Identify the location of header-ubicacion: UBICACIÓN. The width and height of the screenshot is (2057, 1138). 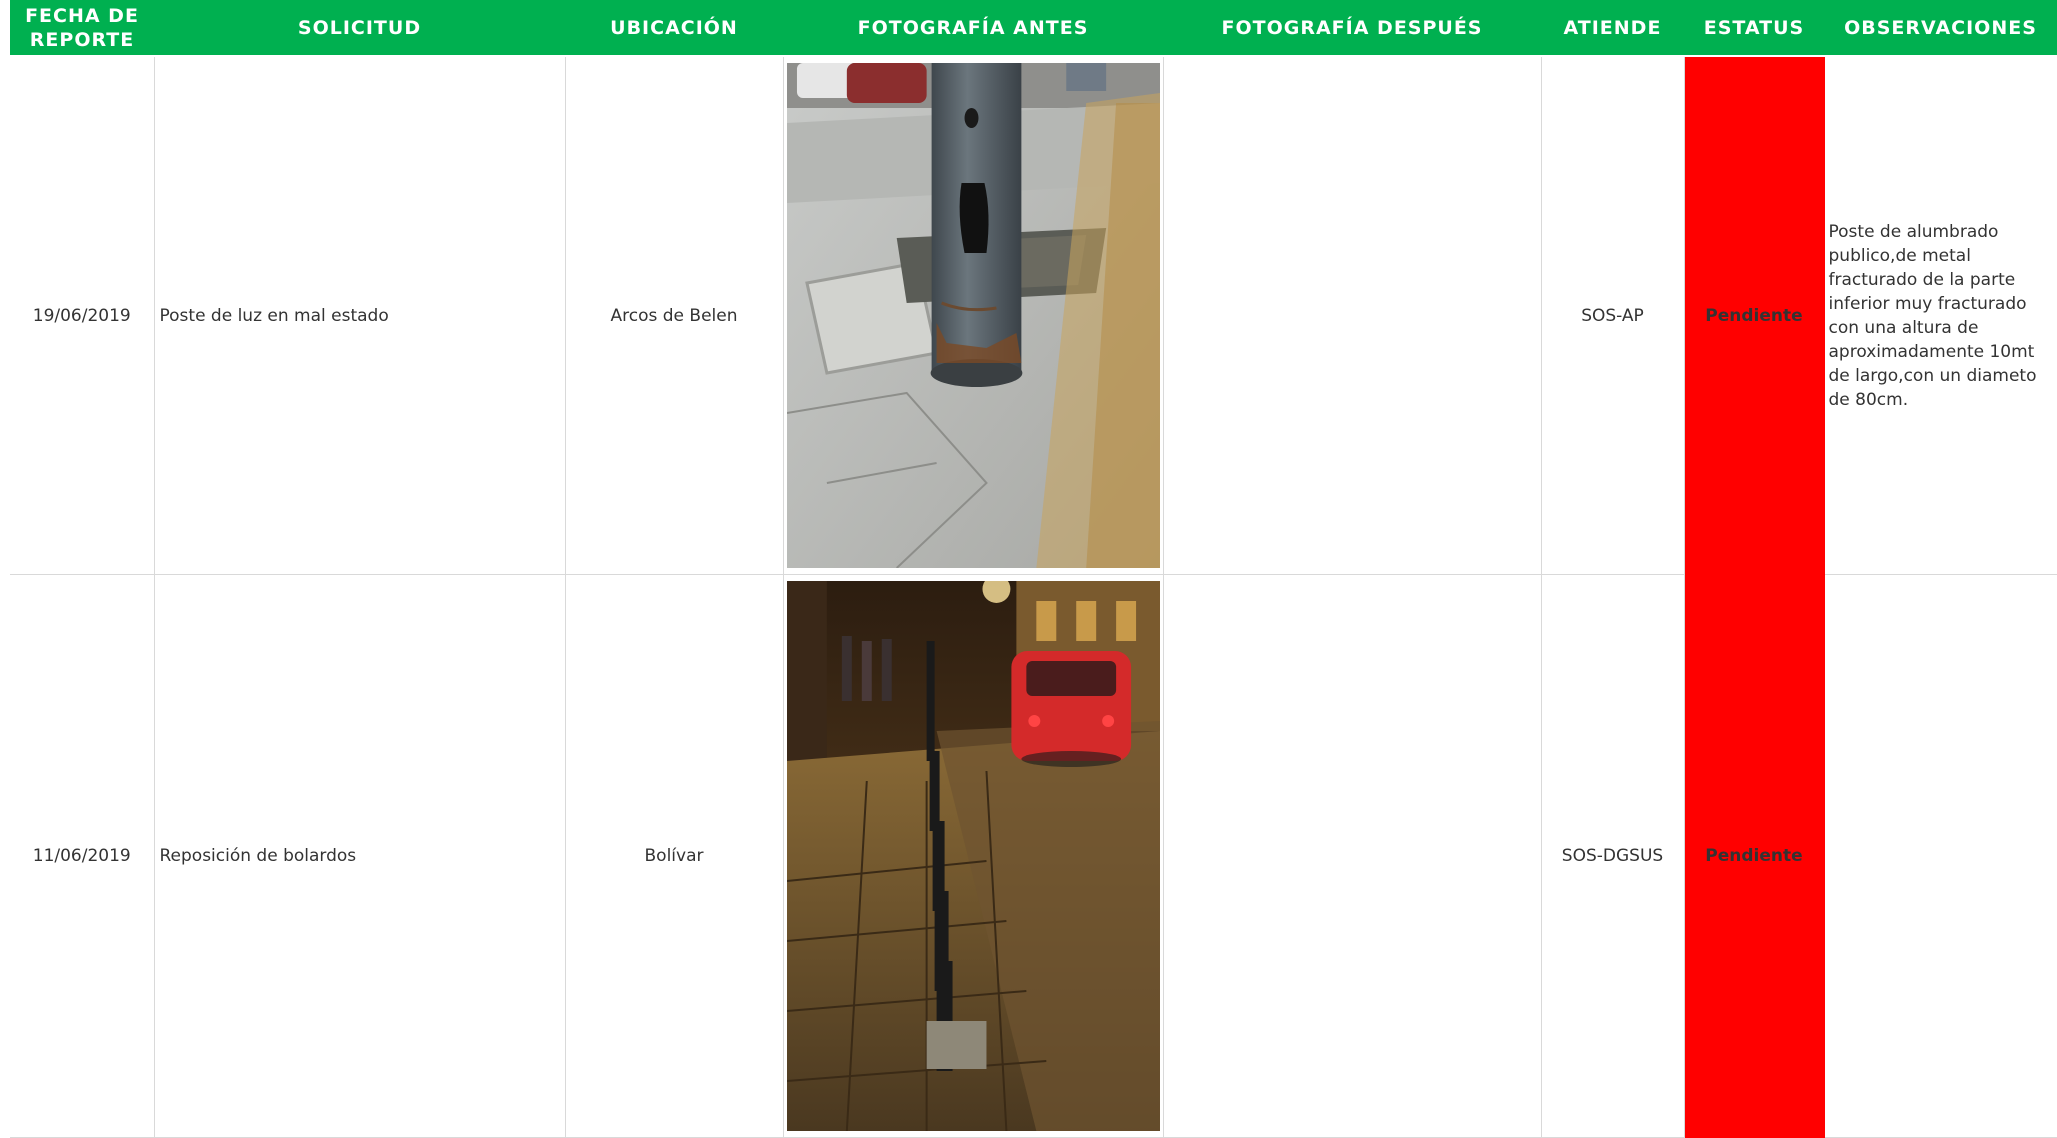
(674, 28).